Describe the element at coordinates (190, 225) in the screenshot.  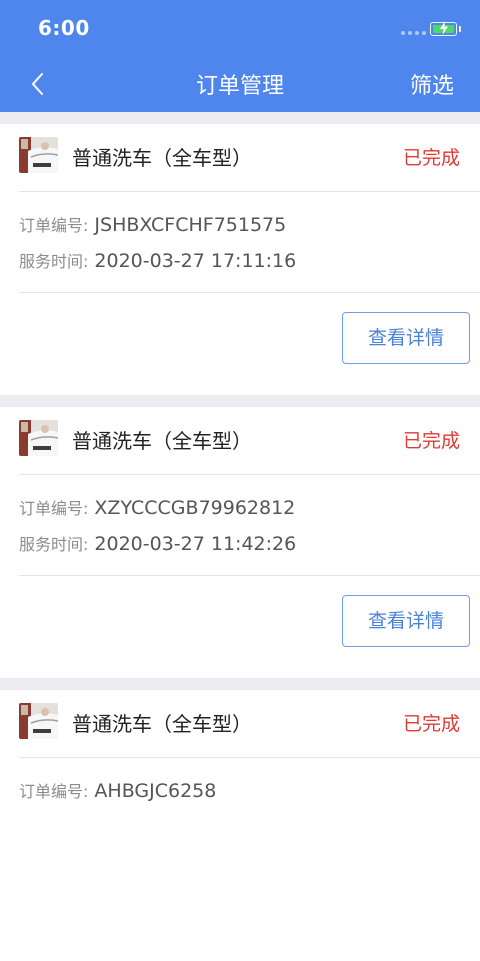
I see `order-number-value: JSHBXCFCHF751575` at that location.